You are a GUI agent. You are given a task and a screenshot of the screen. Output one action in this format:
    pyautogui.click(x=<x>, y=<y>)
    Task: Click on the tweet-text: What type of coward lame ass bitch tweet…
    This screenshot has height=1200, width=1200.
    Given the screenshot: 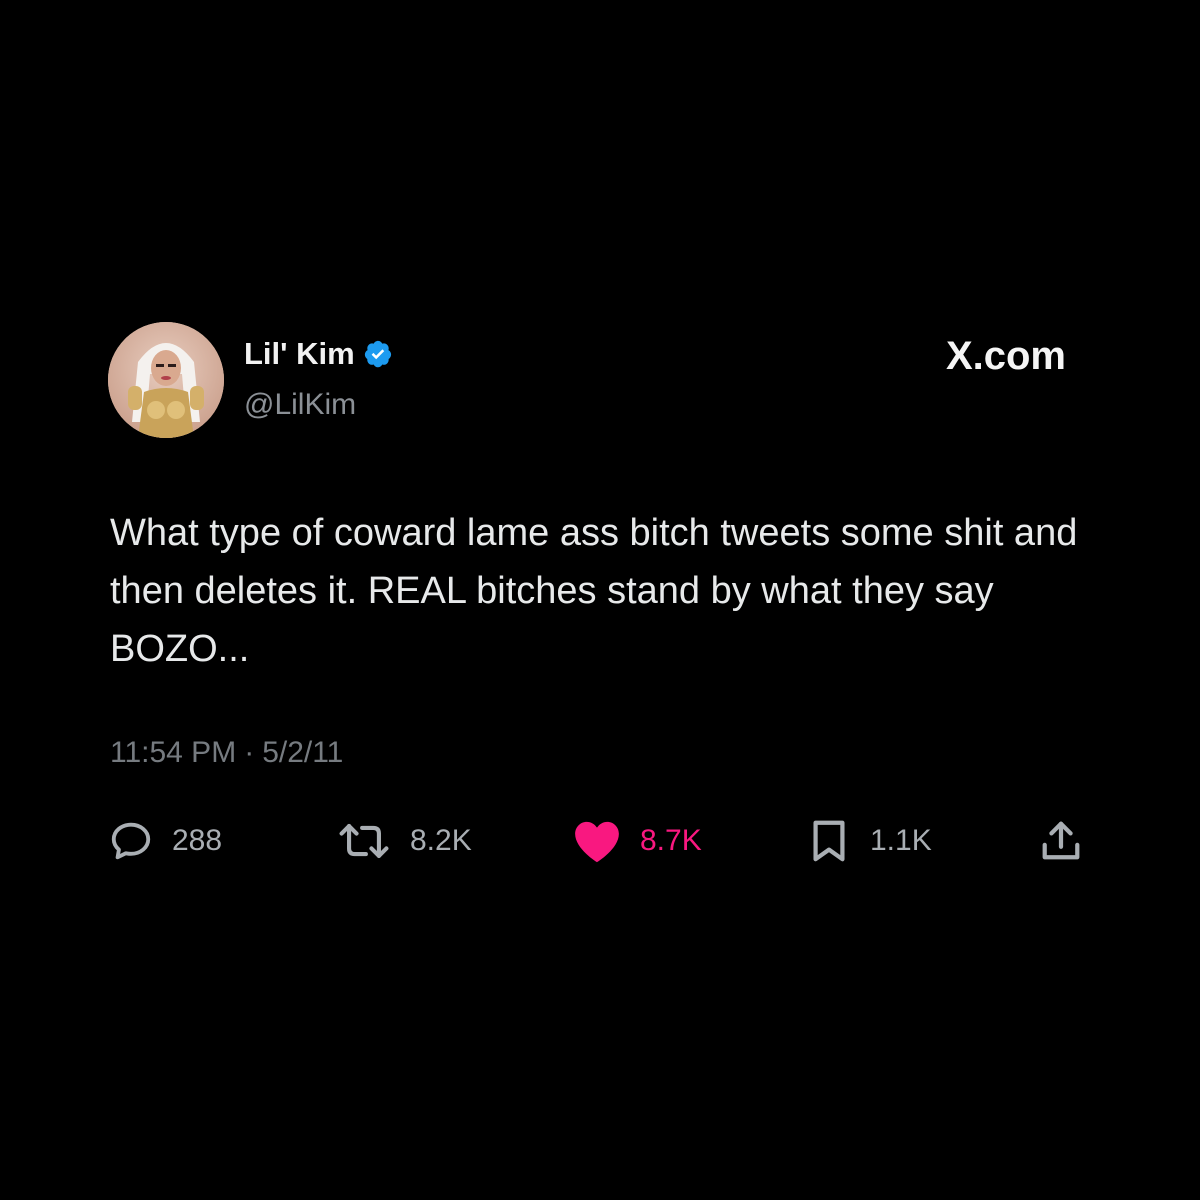 What is the action you would take?
    pyautogui.click(x=594, y=591)
    